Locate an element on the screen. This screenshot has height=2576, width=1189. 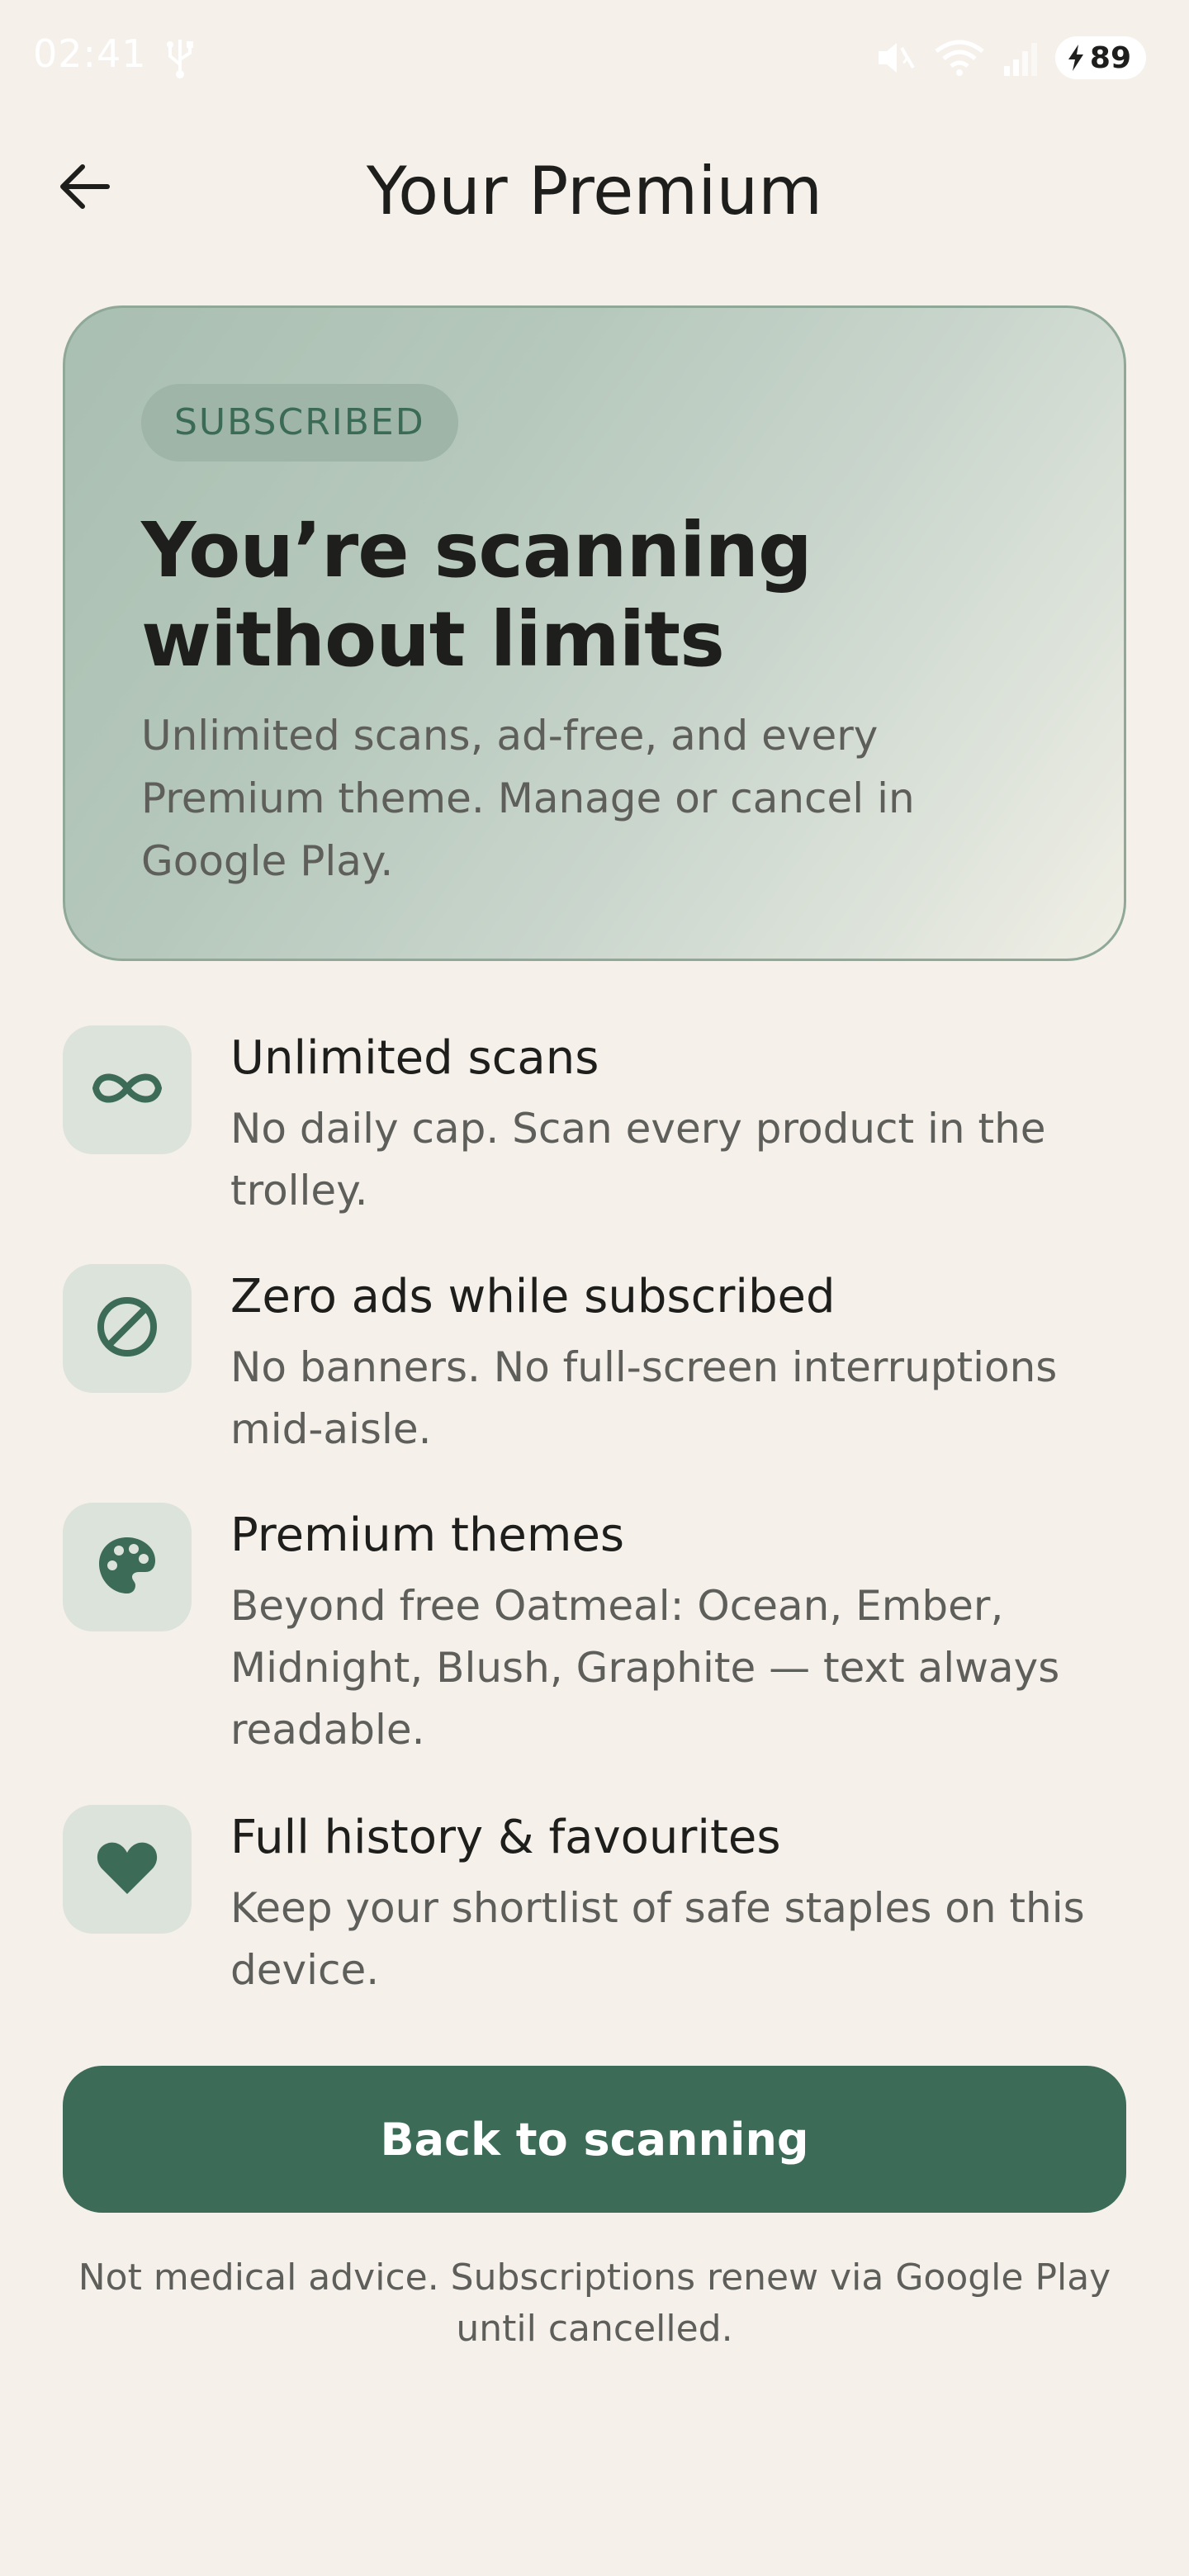
page-title: Your Premium is located at coordinates (594, 191).